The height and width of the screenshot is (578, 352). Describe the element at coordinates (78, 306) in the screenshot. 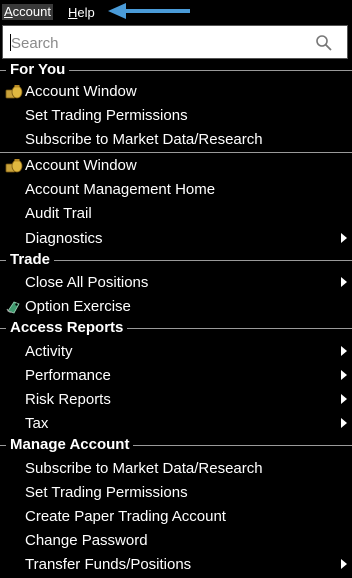

I see `menu-item-label: Option Exercise` at that location.